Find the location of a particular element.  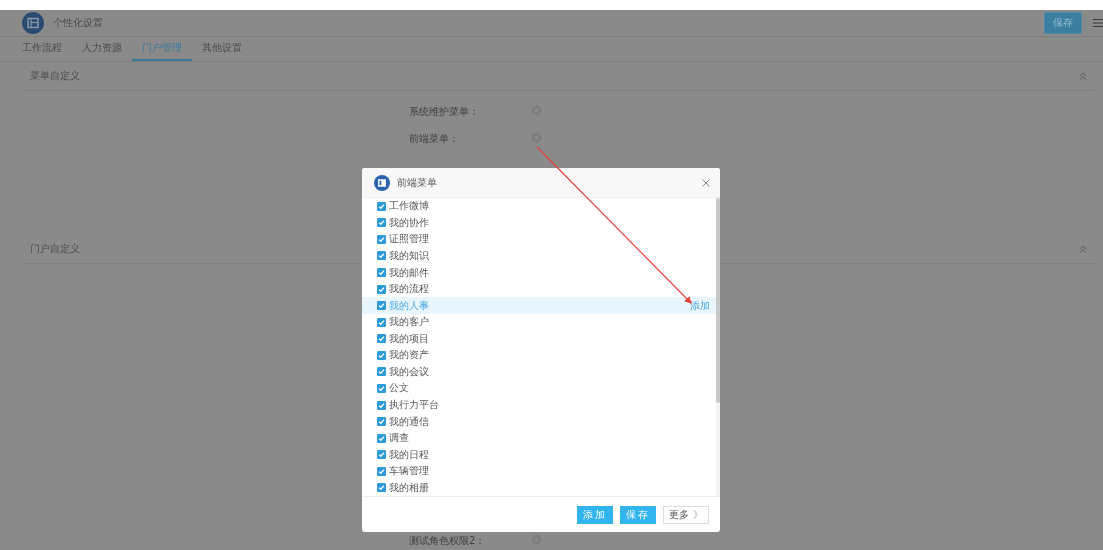

item-label: 我的资产 is located at coordinates (409, 355).